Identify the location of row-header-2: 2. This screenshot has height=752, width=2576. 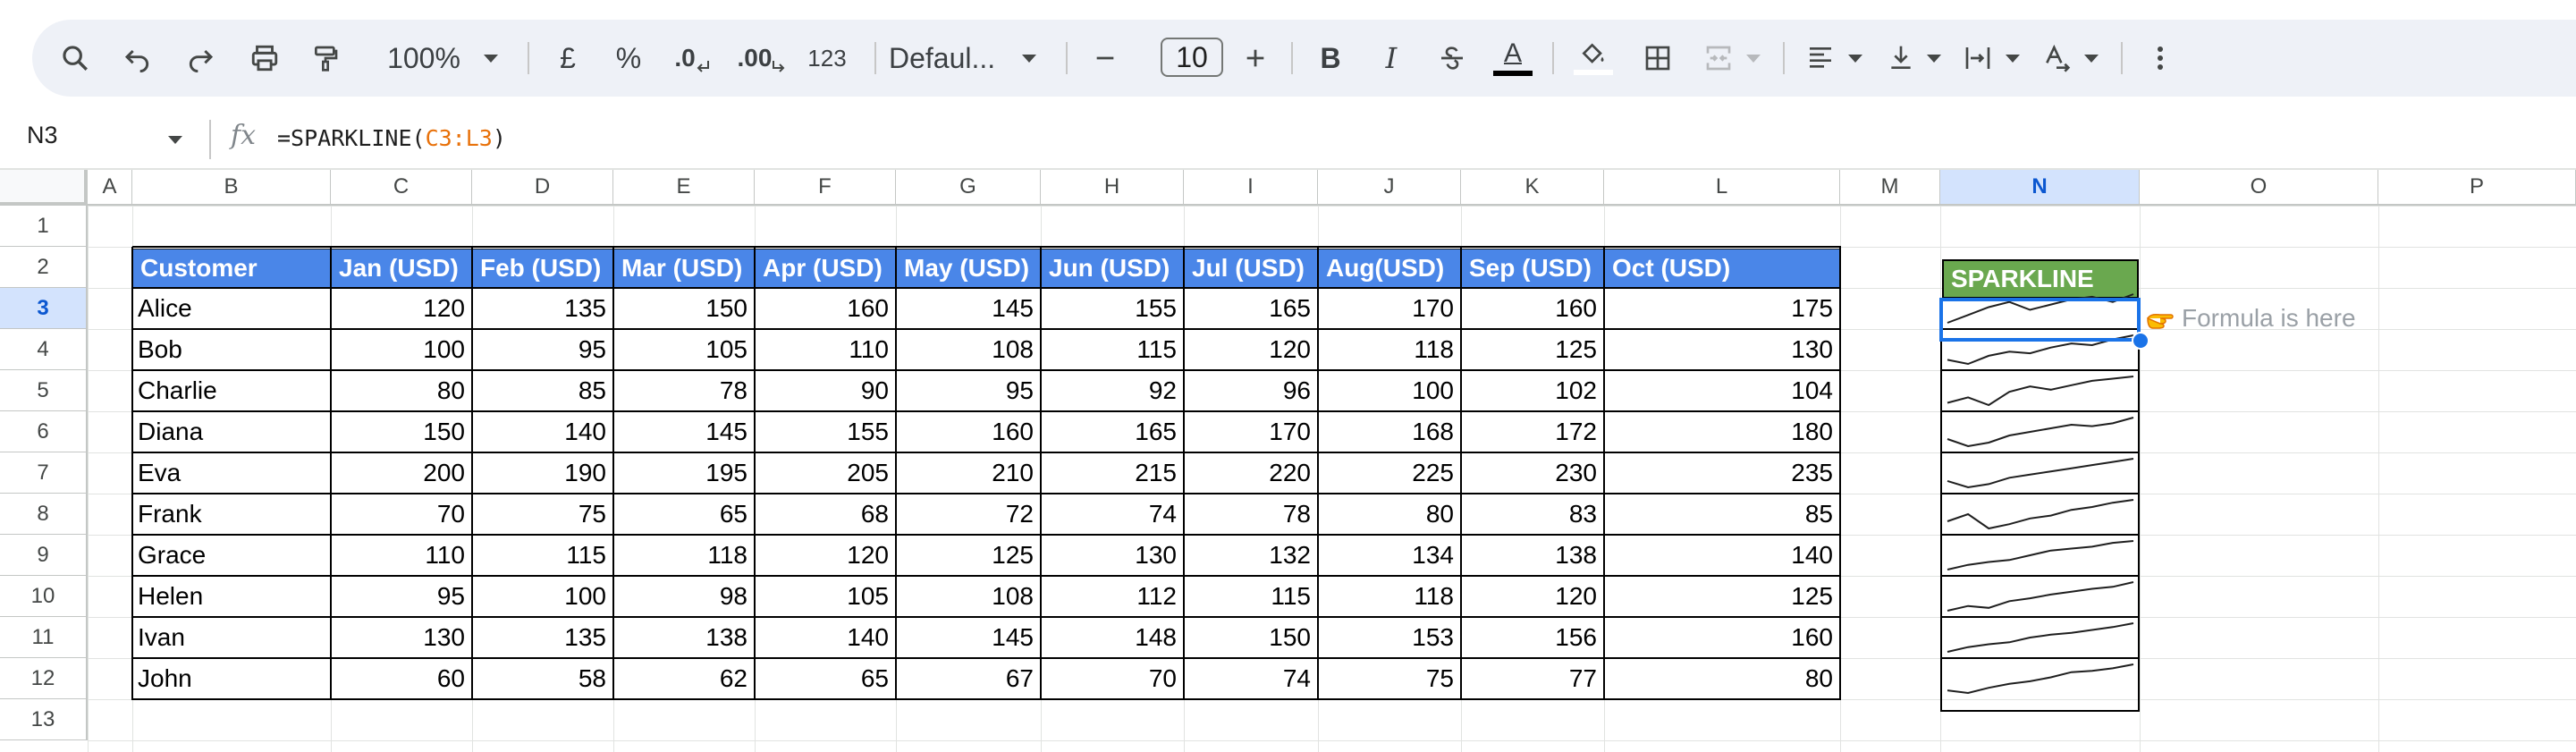
(44, 268).